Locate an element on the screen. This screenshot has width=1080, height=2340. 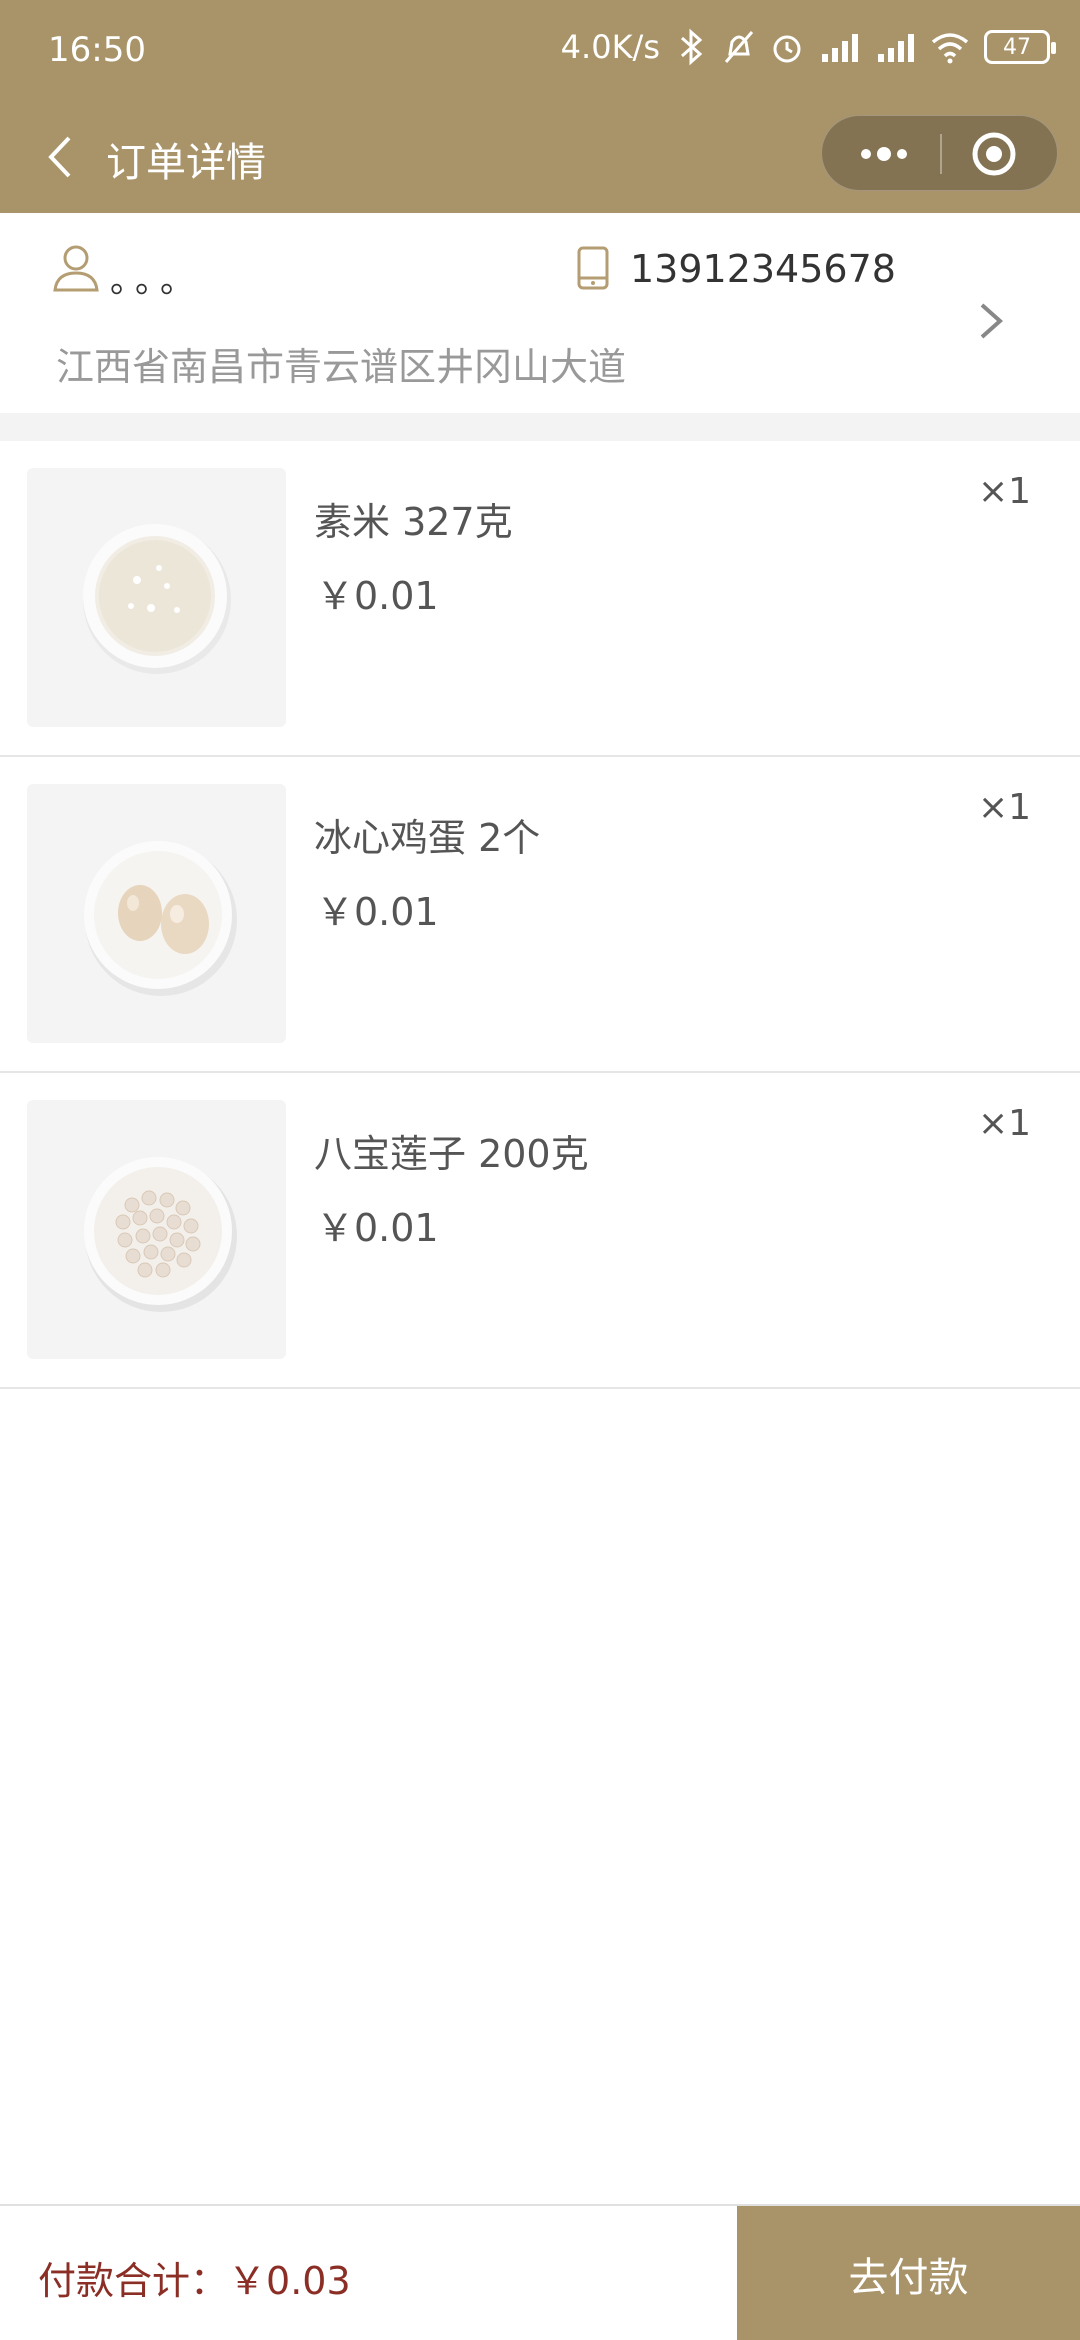
bluetooth-icon is located at coordinates (692, 47).